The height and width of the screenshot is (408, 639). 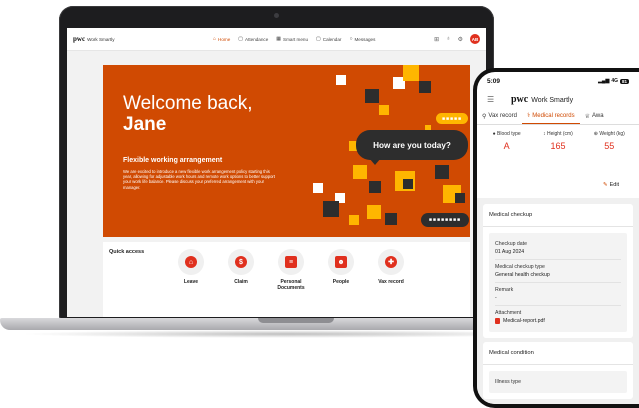 I want to click on stethoscope-icon: ⚕, so click(x=528, y=116).